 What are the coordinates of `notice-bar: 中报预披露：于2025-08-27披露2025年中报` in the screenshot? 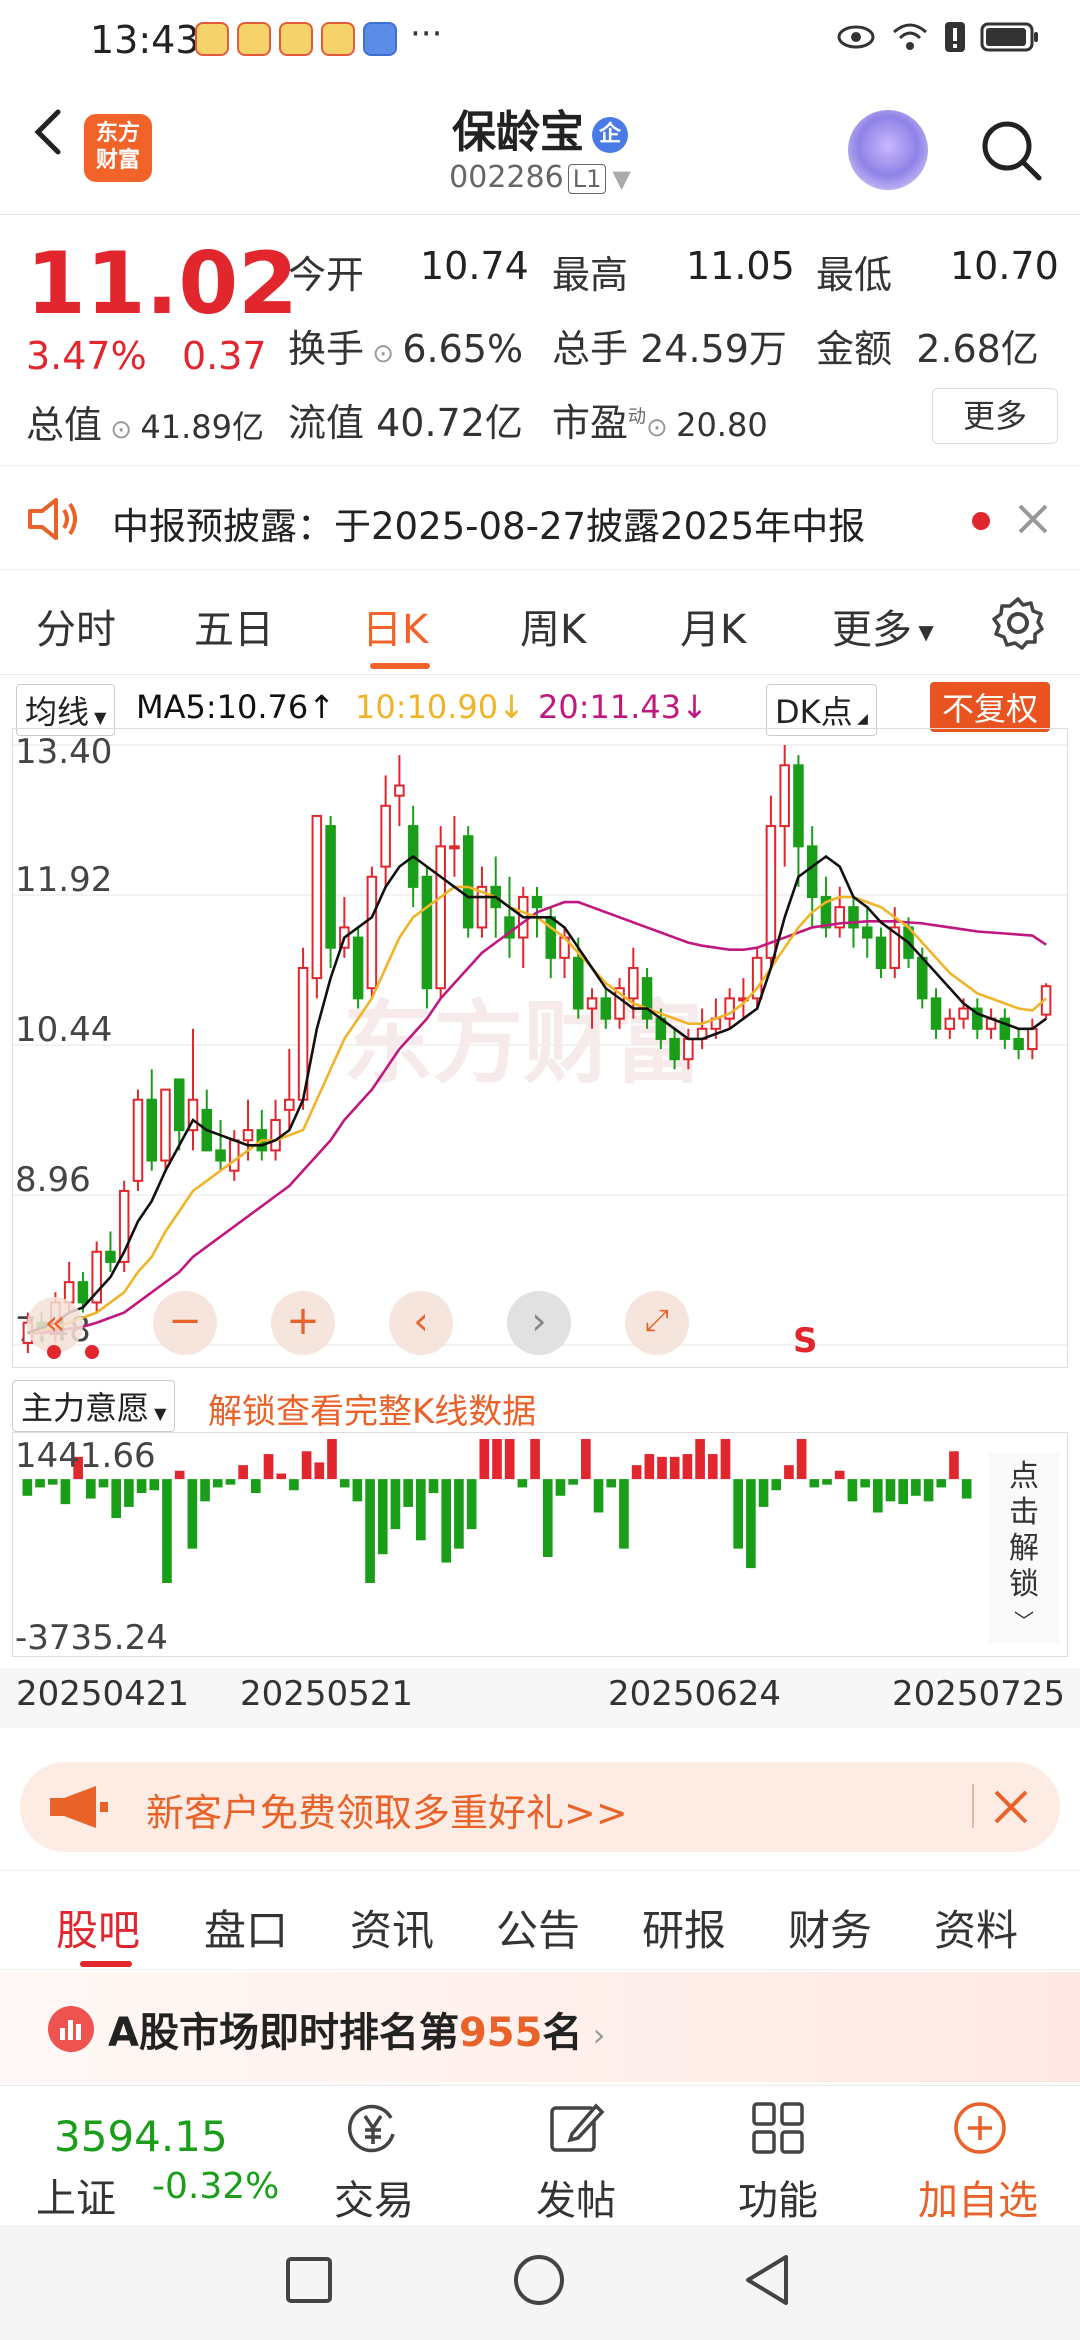 It's located at (540, 517).